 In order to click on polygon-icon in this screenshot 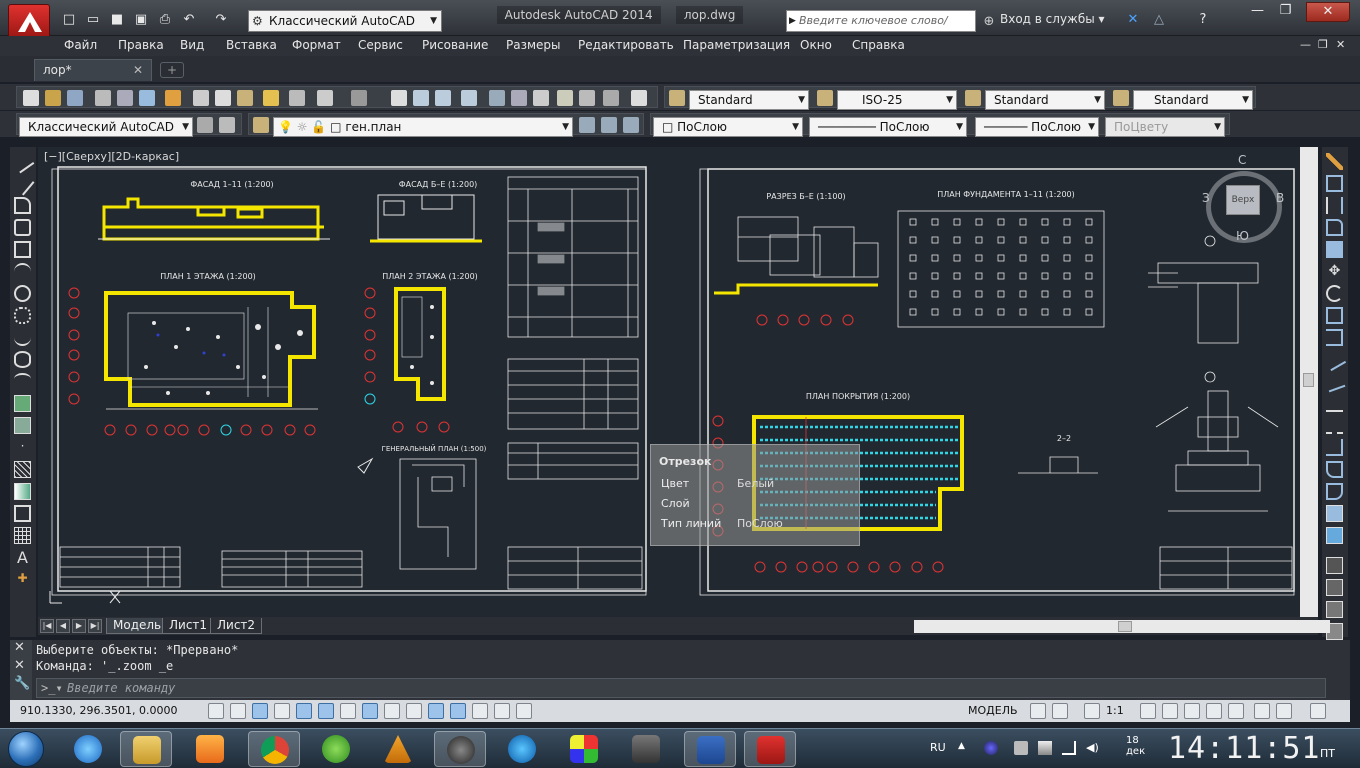, I will do `click(22, 227)`.